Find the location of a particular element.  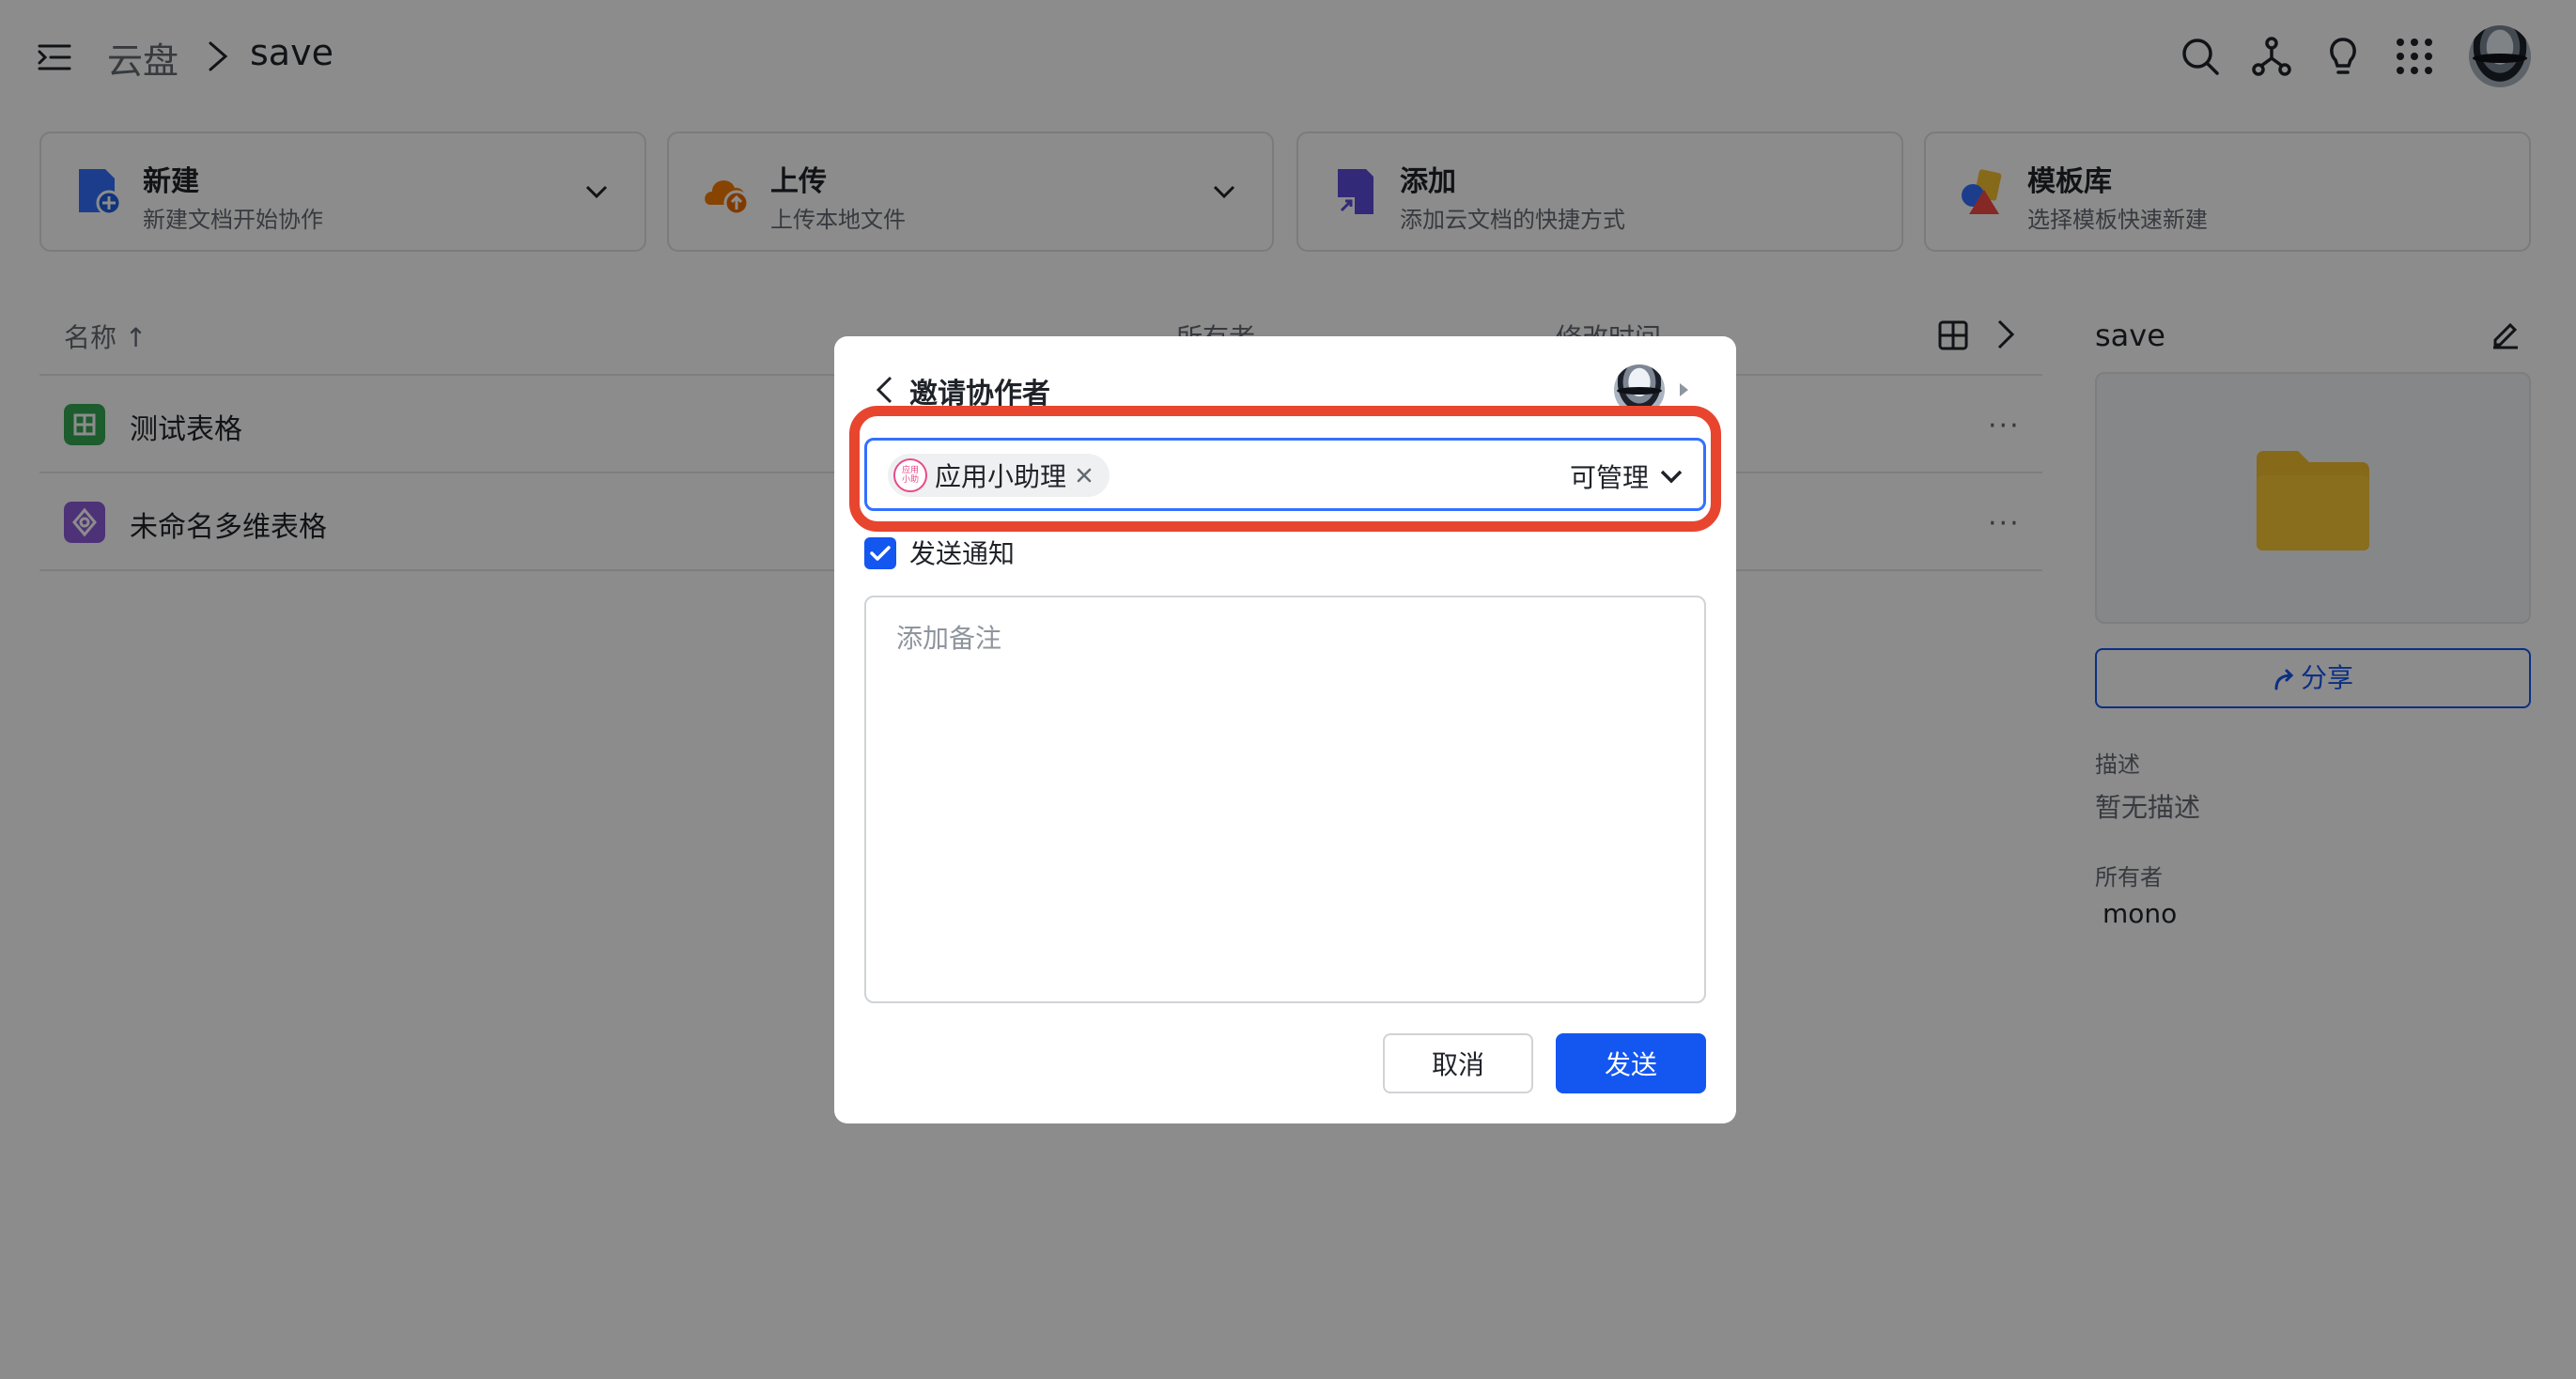

checkmark-icon is located at coordinates (881, 553).